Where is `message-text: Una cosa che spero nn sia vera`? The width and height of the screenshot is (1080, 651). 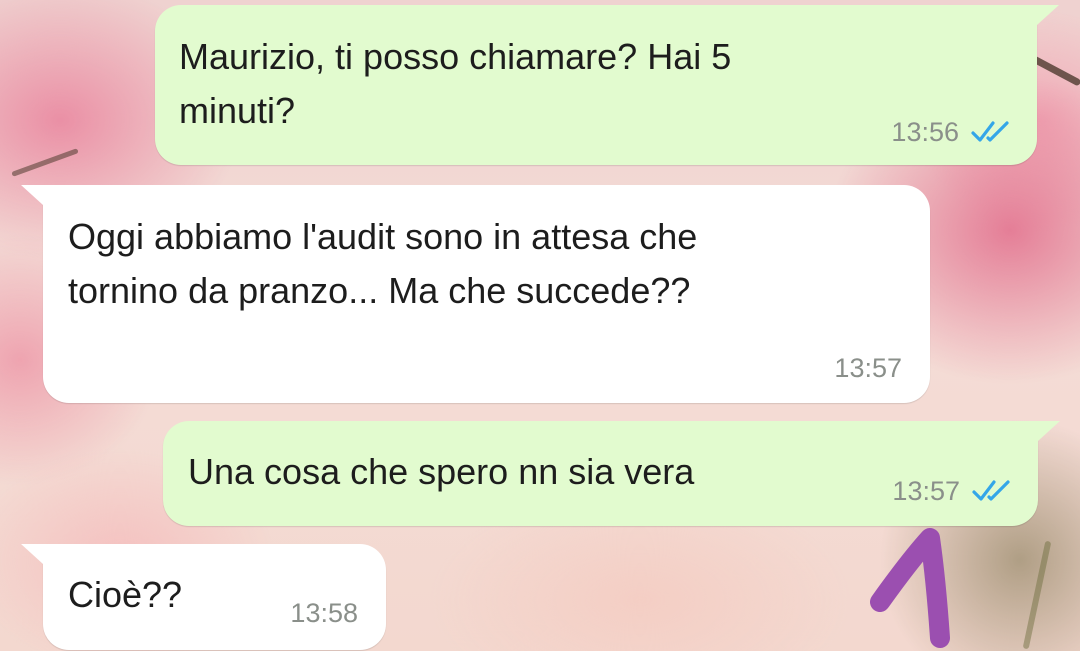
message-text: Una cosa che spero nn sia vera is located at coordinates (441, 471).